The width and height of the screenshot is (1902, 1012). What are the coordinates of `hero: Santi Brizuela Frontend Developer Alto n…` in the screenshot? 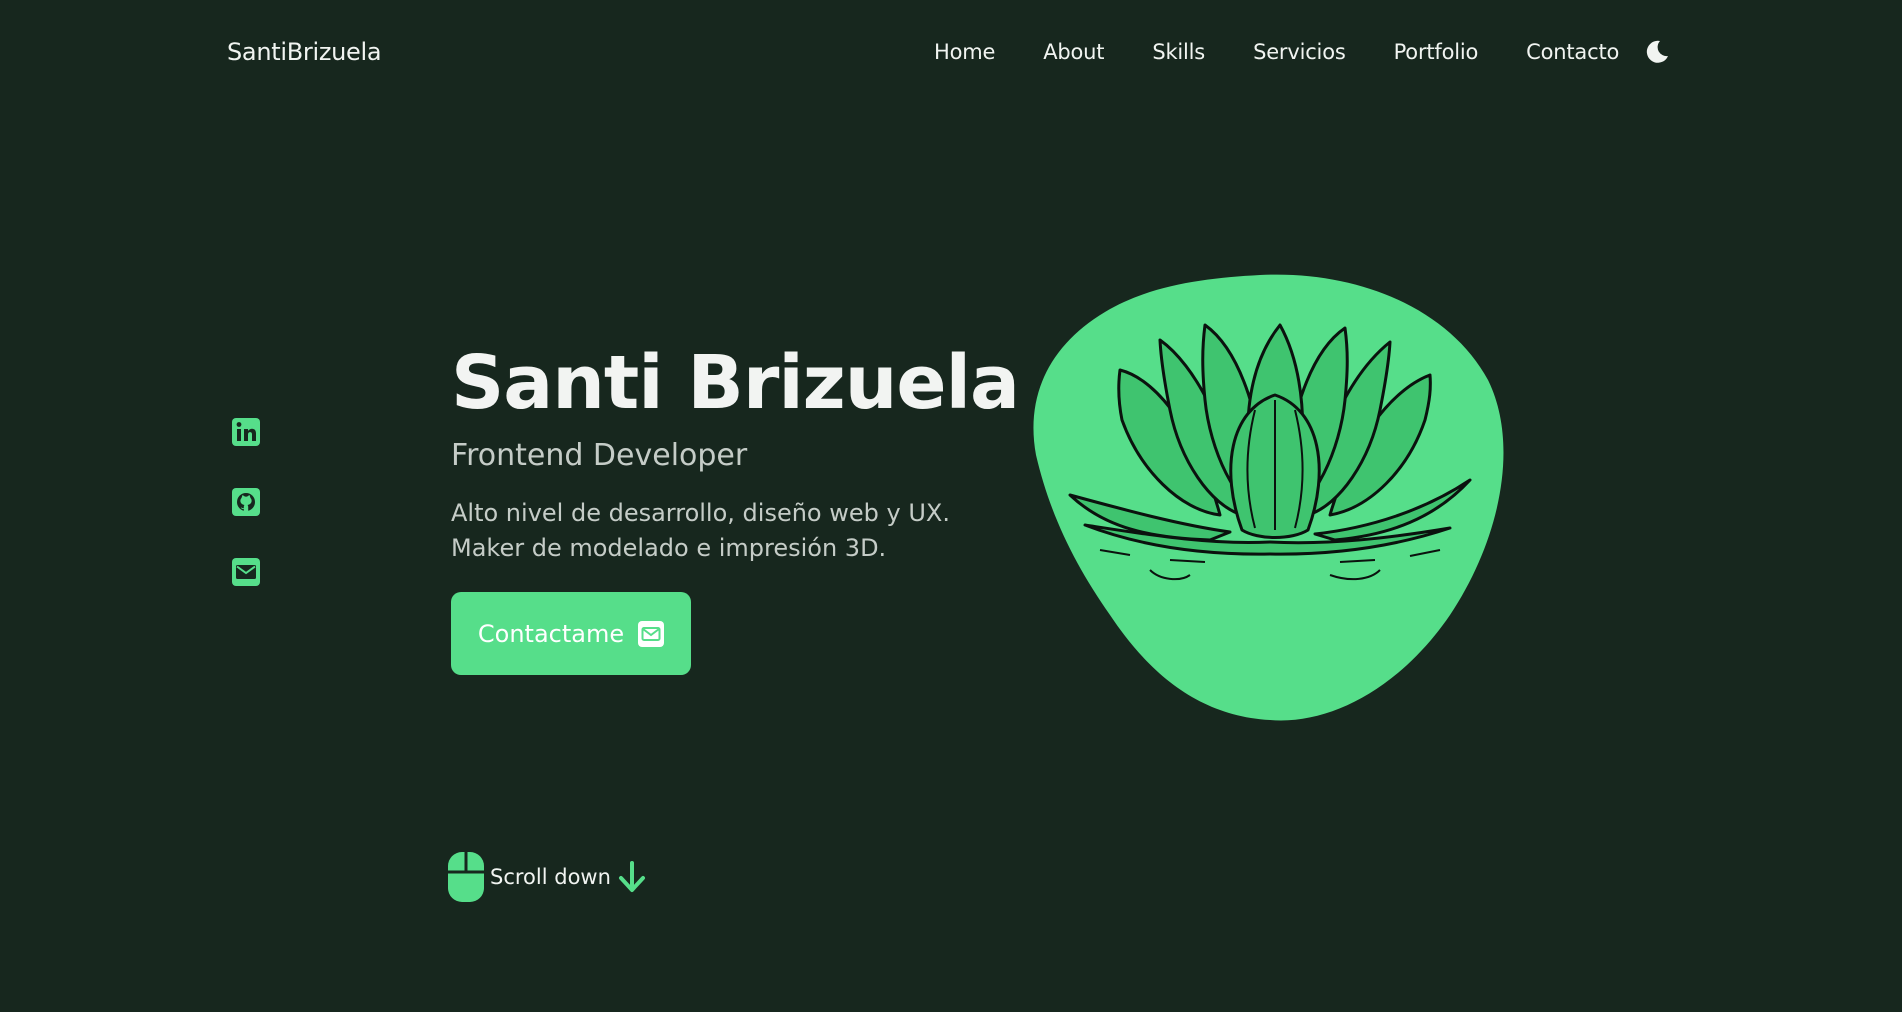 It's located at (735, 506).